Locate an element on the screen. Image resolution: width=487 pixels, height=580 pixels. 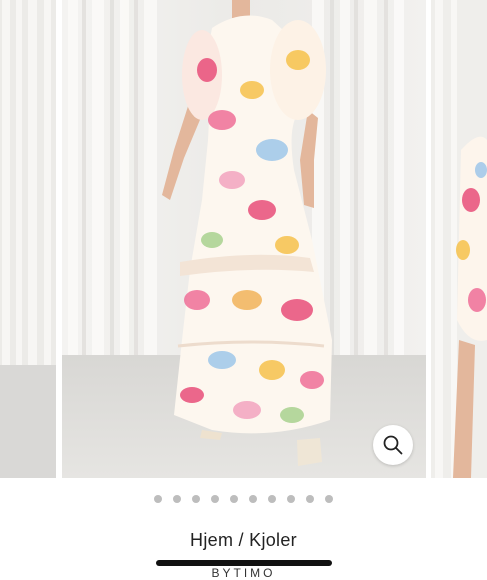
brand-name: BYTIMO is located at coordinates (243, 573).